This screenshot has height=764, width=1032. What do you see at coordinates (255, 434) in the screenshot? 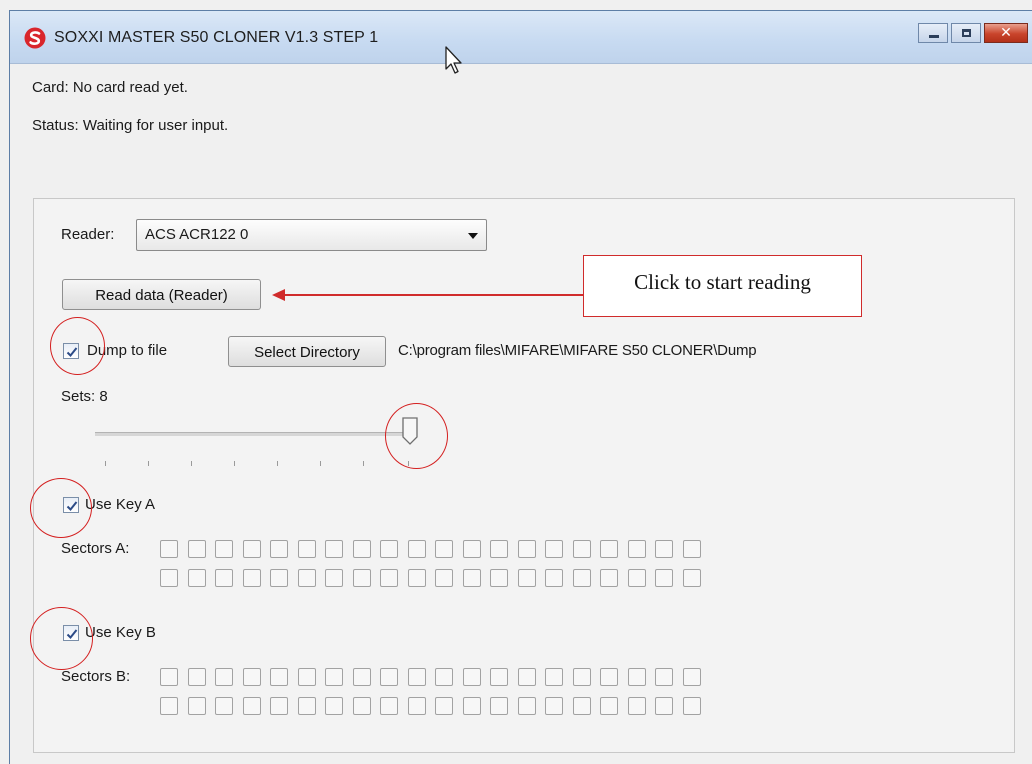
I see `sets-slider-track` at bounding box center [255, 434].